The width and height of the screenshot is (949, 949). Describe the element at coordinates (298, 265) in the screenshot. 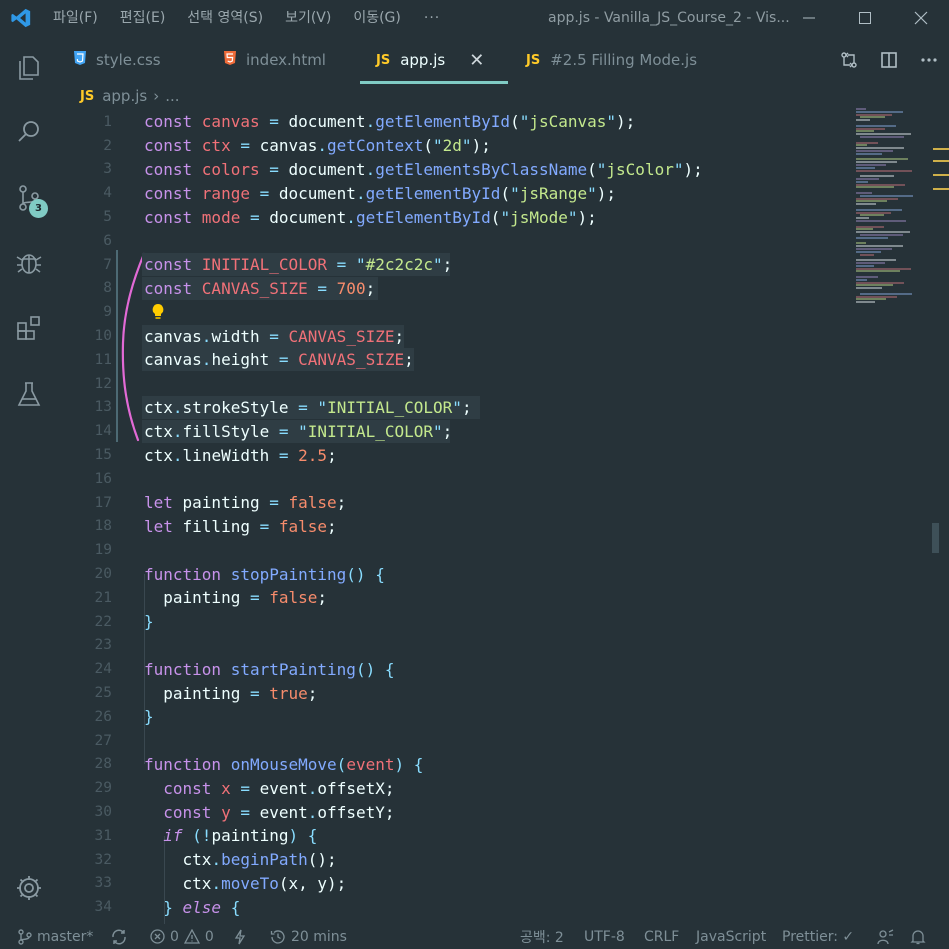

I see `code-text: const INITIAL_COLOR = "#2c2c2c";` at that location.